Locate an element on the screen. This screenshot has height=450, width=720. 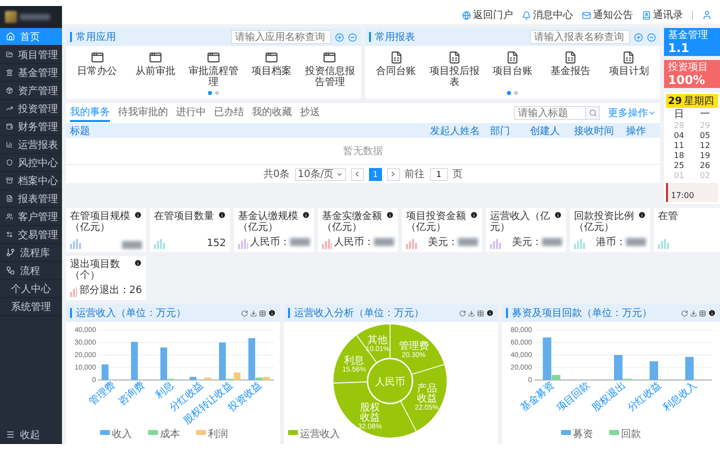
calendar-day: 04 is located at coordinates (679, 135).